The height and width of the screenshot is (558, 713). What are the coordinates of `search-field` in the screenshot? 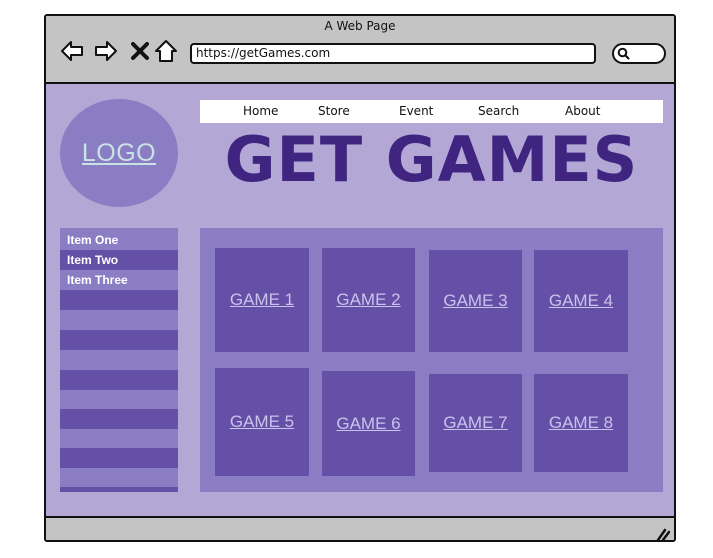 It's located at (639, 53).